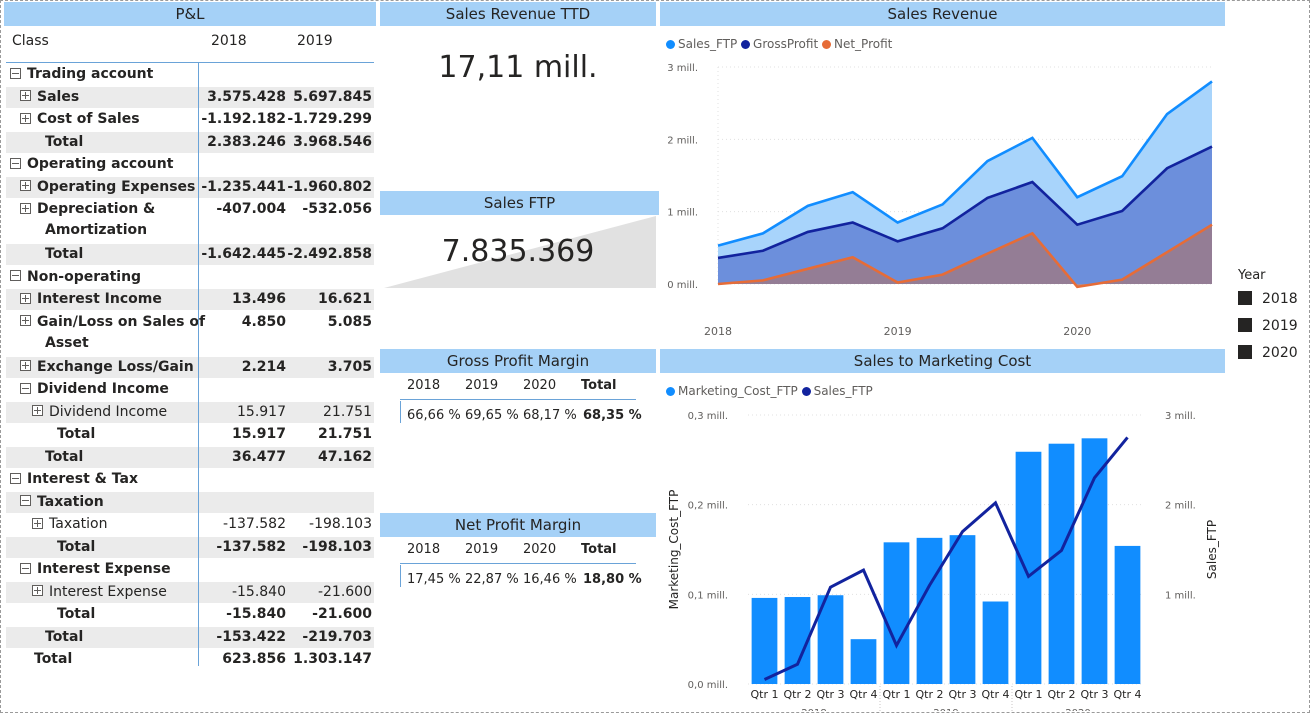 Image resolution: width=1310 pixels, height=713 pixels. I want to click on value-2019: -21.600, so click(344, 591).